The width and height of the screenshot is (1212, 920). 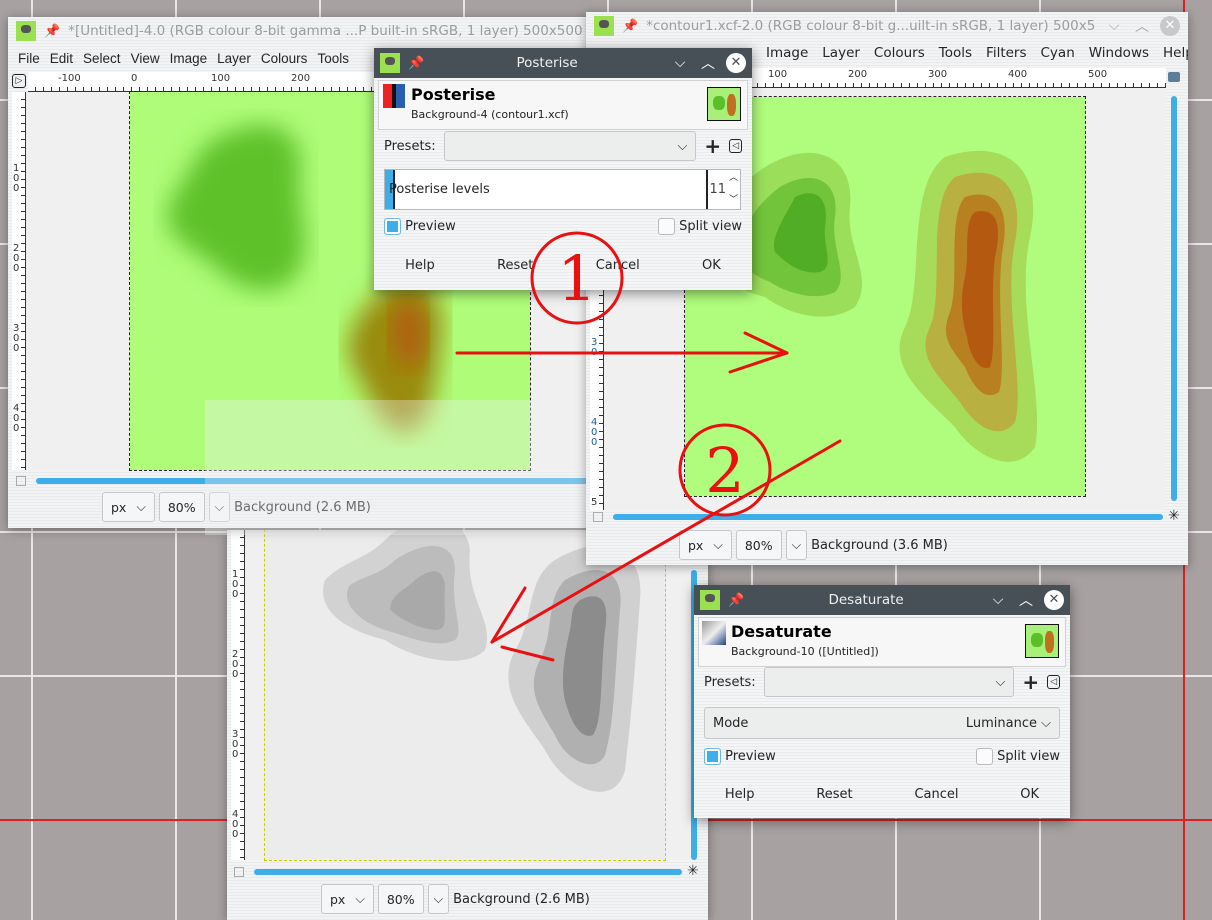 What do you see at coordinates (1174, 298) in the screenshot?
I see `vertical-scrollbar` at bounding box center [1174, 298].